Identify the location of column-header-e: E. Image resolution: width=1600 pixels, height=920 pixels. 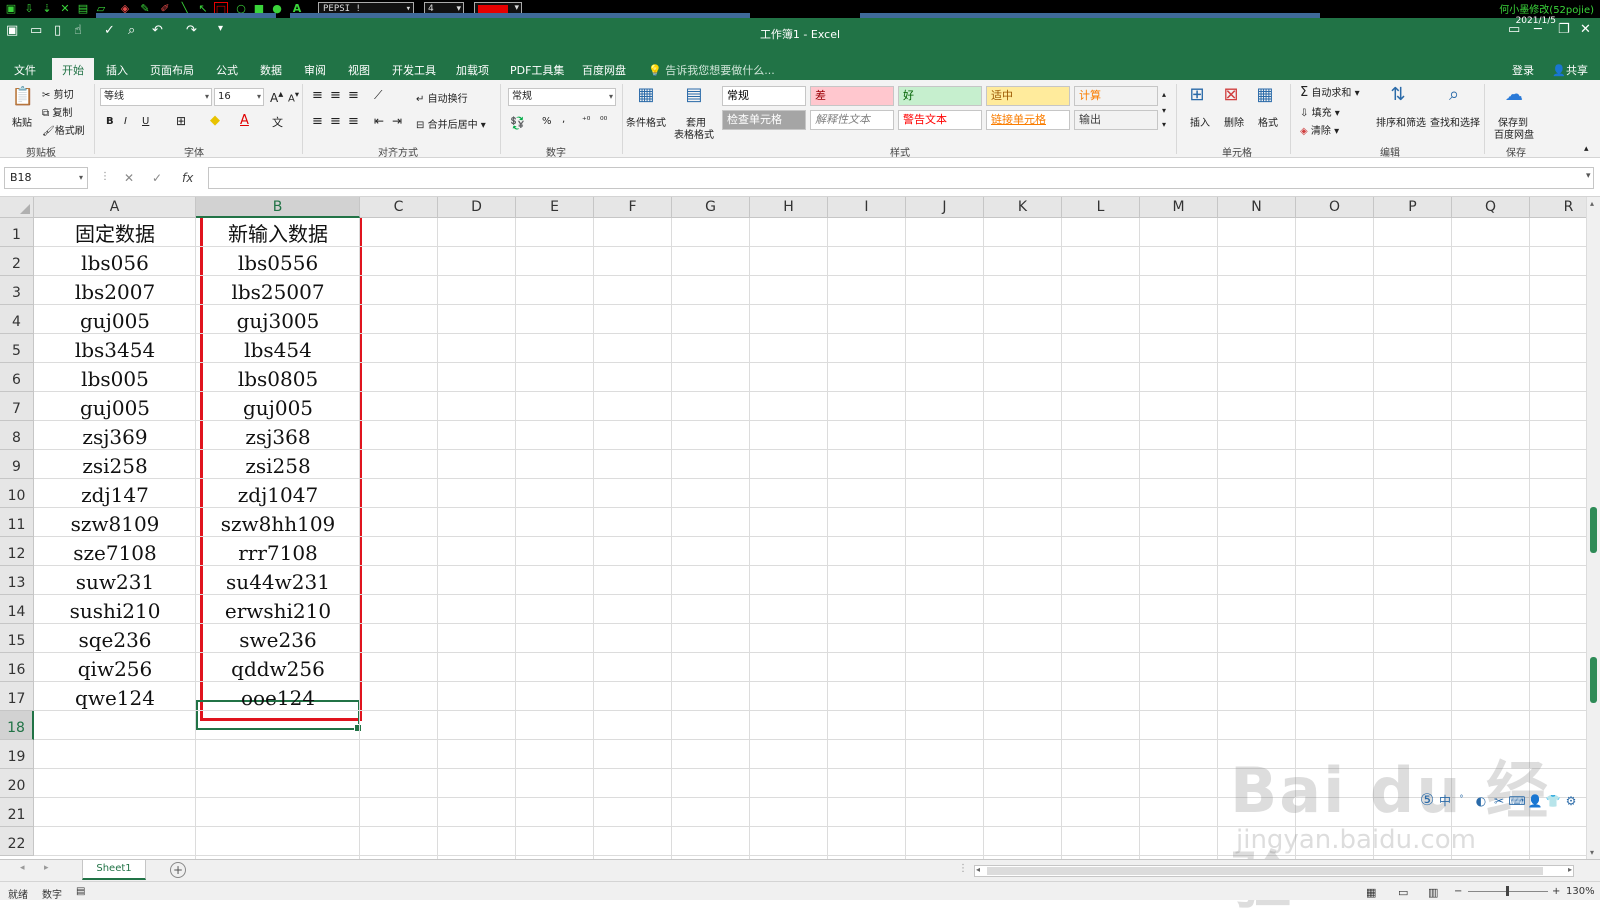
(555, 207).